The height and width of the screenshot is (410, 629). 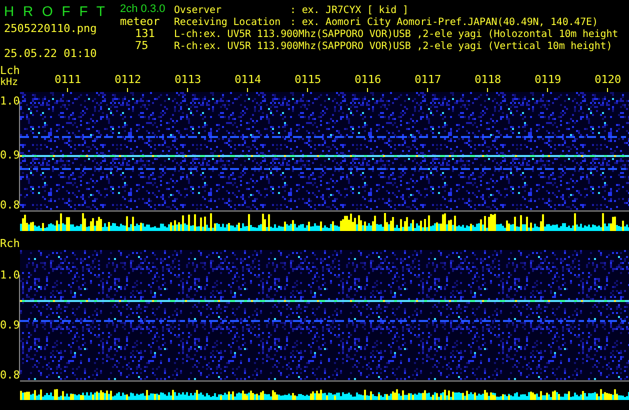 What do you see at coordinates (444, 22) in the screenshot?
I see `info-value: : ex. Aomori City Aomori-Pref.JAPAN(40.49N, 140.47E)` at bounding box center [444, 22].